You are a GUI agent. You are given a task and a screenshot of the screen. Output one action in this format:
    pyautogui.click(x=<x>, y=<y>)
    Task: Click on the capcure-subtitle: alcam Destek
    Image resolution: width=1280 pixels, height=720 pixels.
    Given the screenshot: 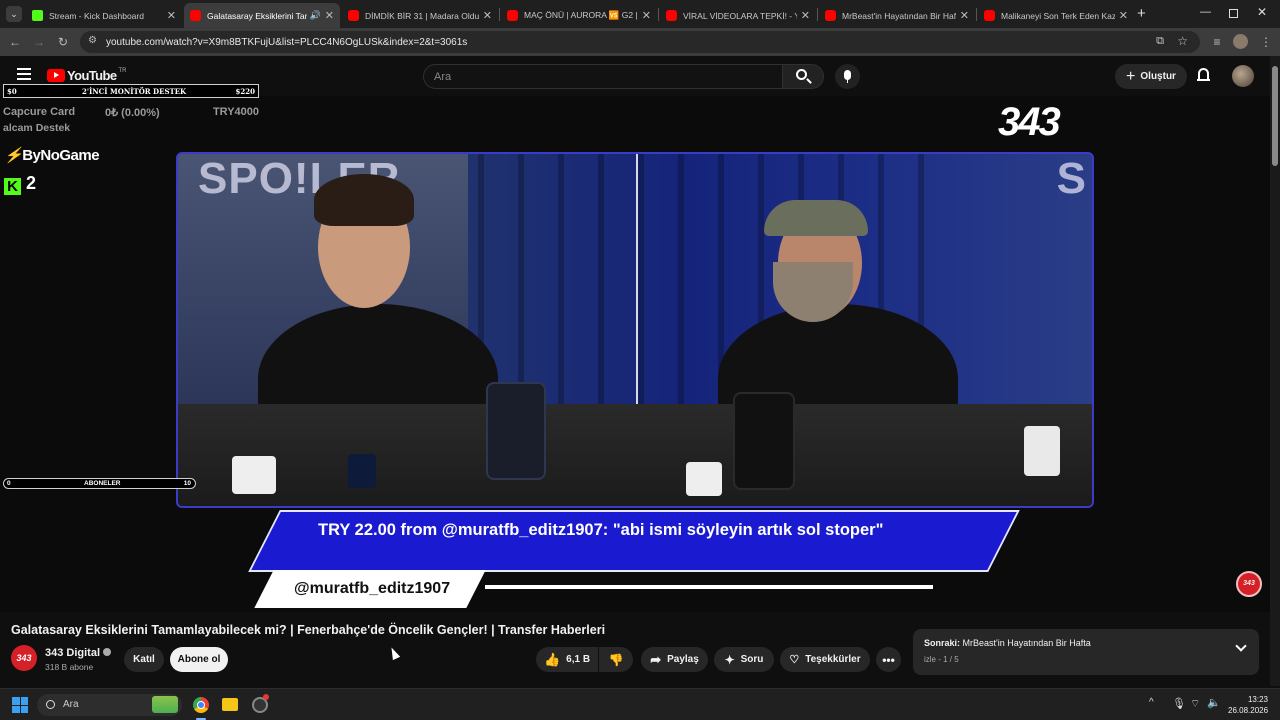 What is the action you would take?
    pyautogui.click(x=37, y=128)
    